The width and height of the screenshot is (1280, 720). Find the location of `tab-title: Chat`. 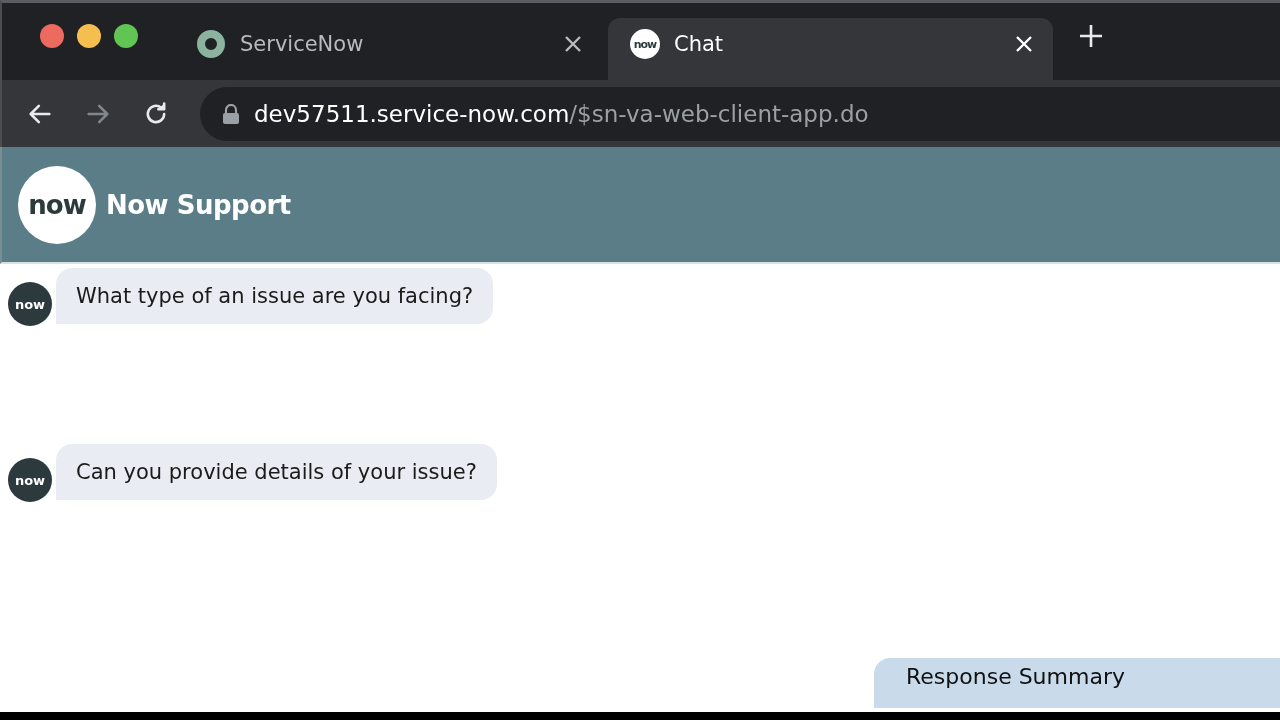

tab-title: Chat is located at coordinates (699, 44).